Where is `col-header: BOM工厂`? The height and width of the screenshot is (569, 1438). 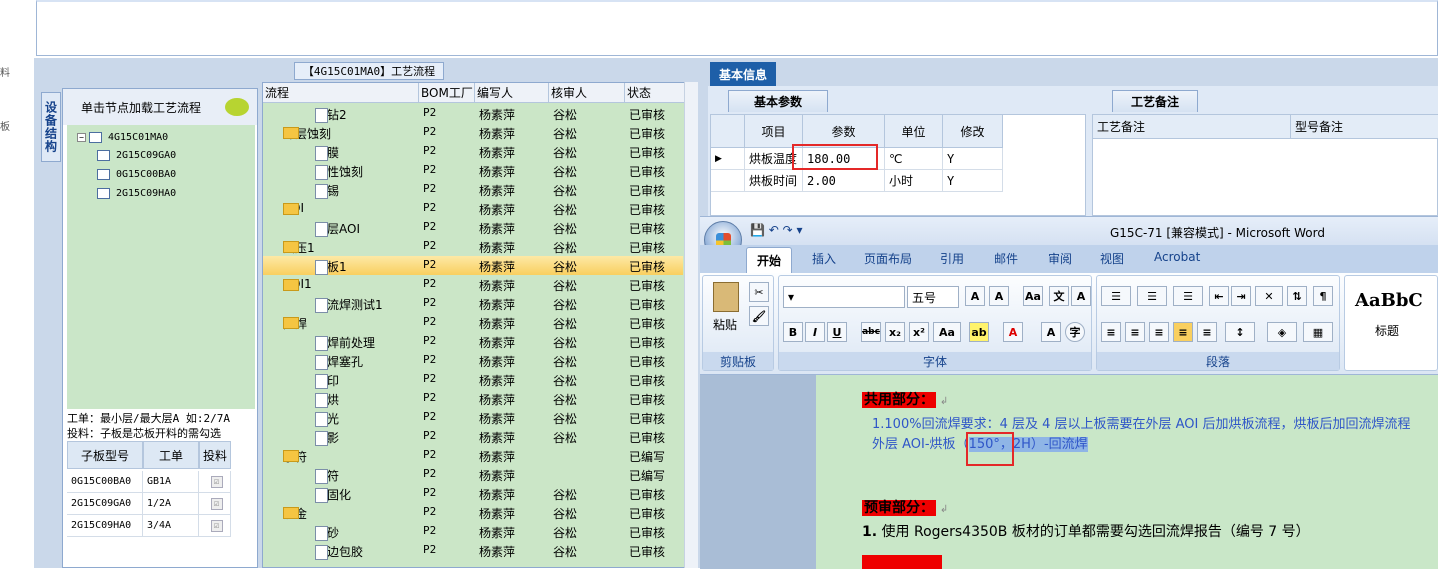
col-header: BOM工厂 is located at coordinates (447, 93).